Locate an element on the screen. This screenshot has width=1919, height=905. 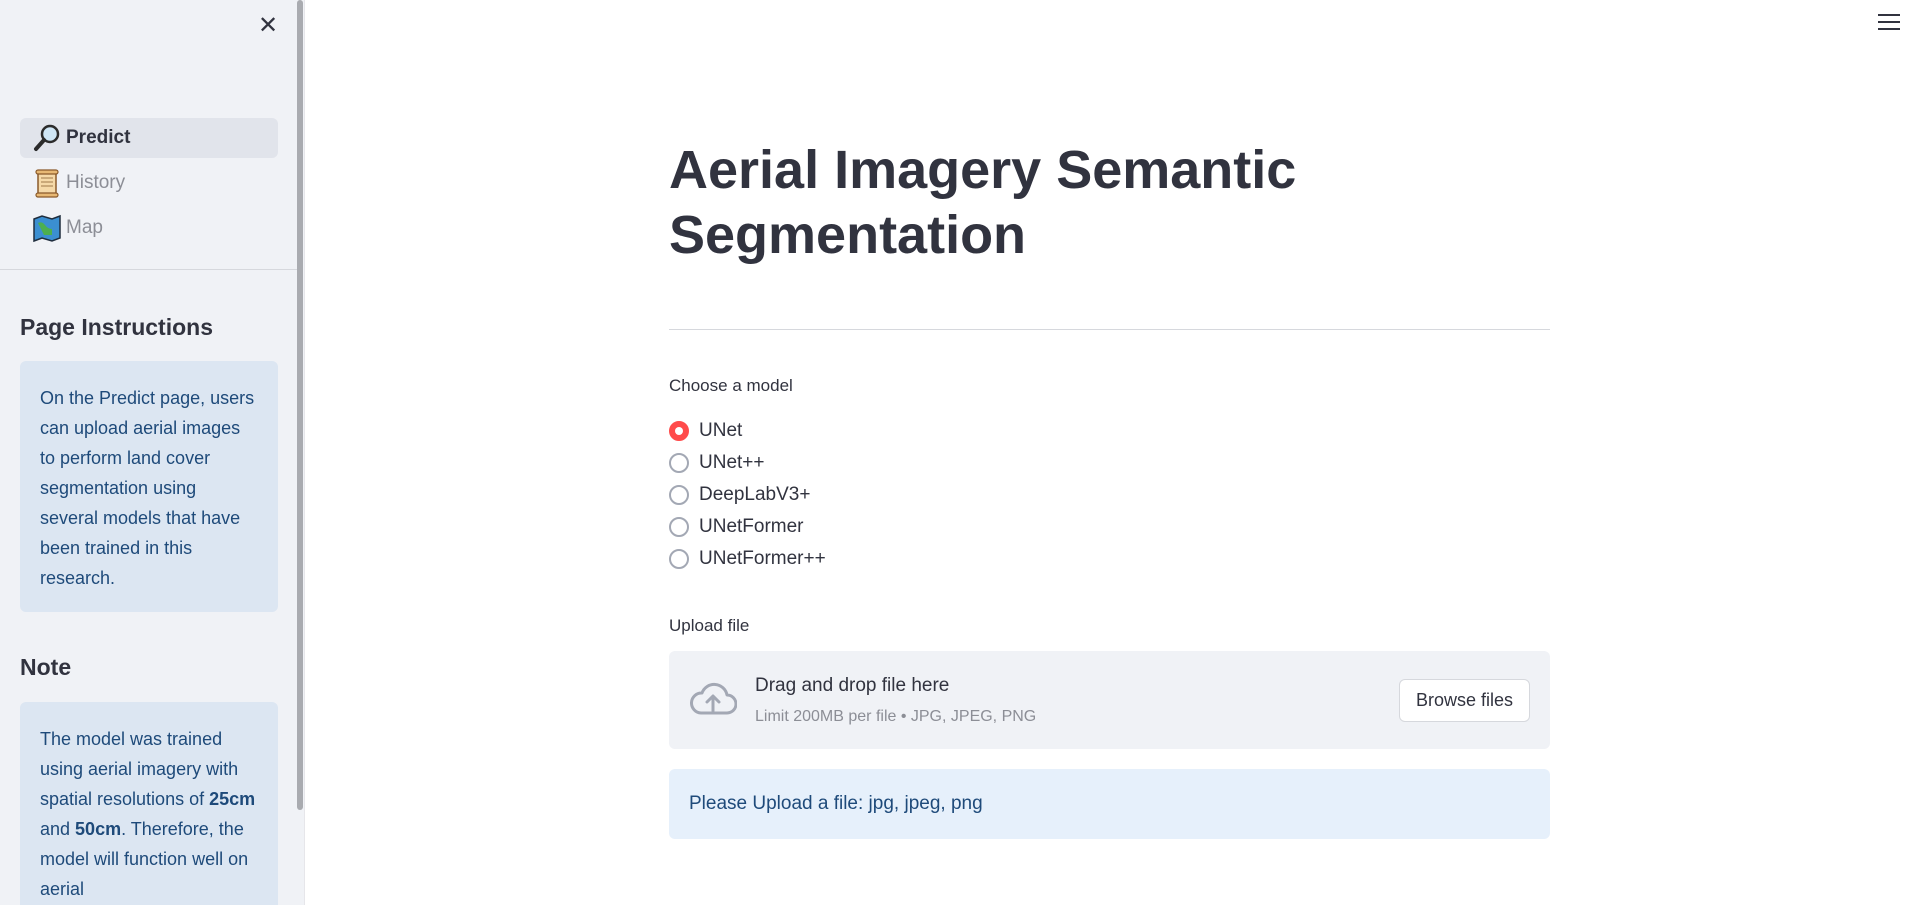
scroll-icon is located at coordinates (47, 183).